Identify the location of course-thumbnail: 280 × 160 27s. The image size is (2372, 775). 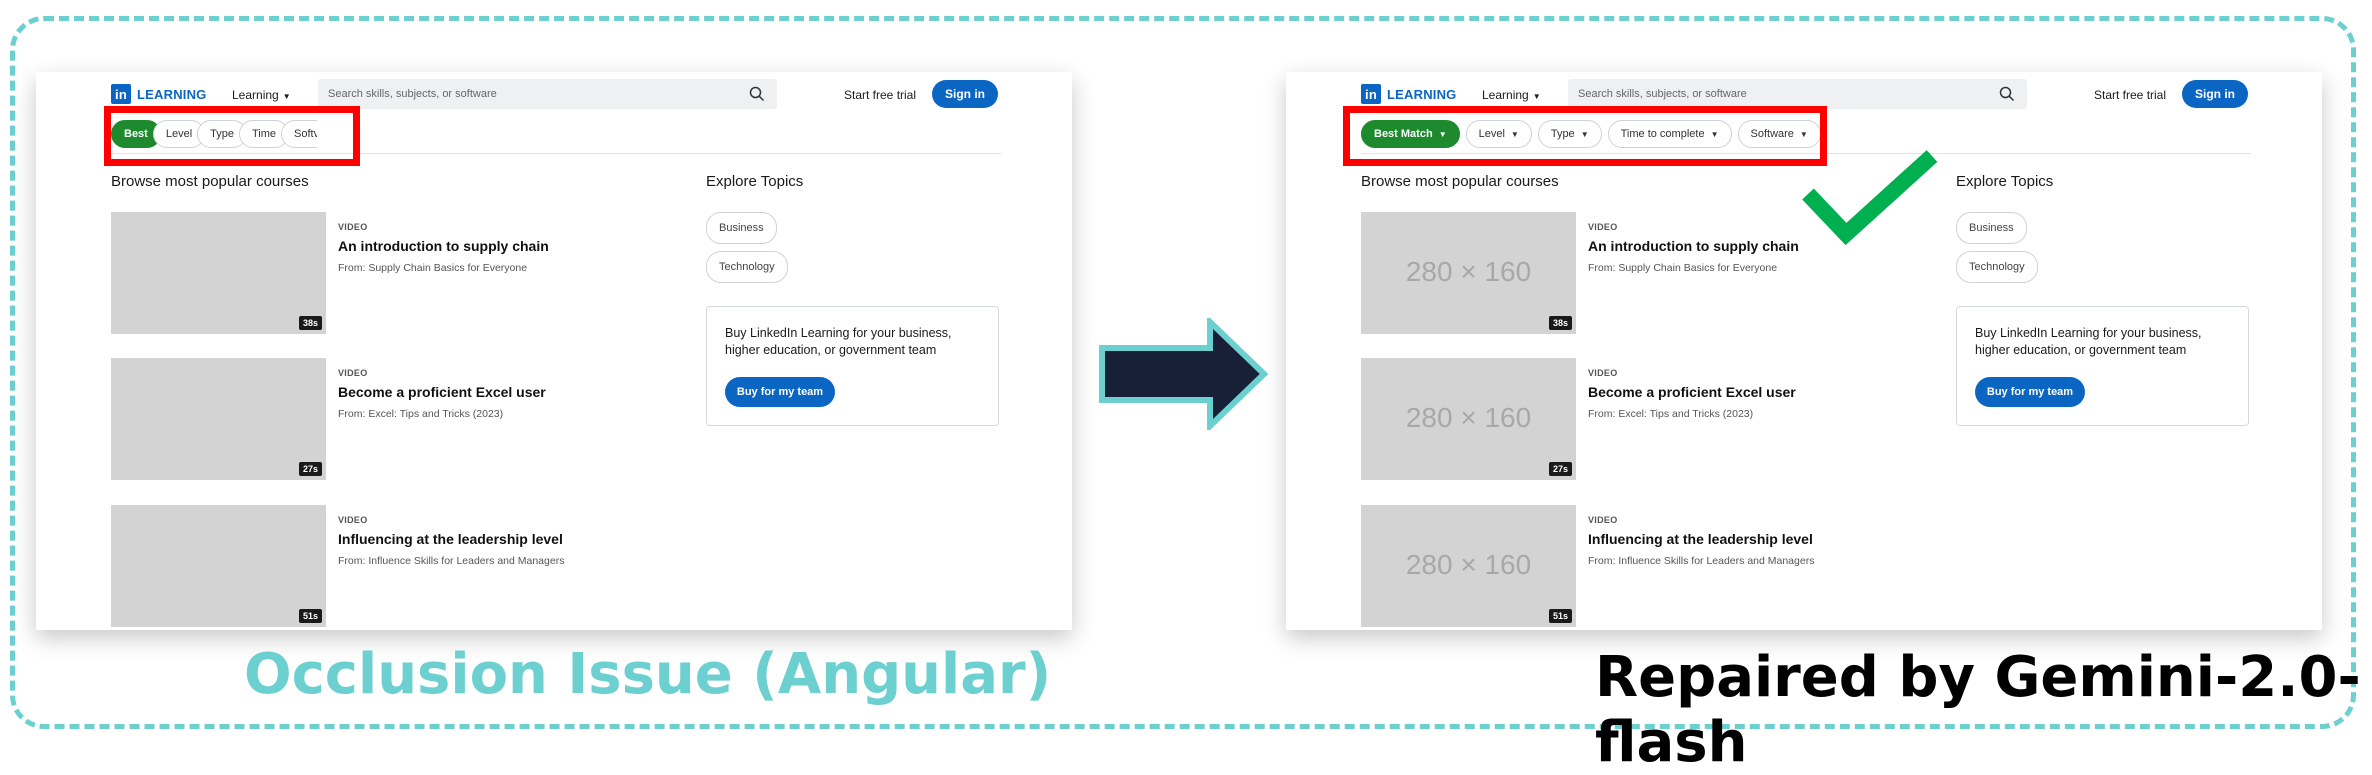
(1468, 419).